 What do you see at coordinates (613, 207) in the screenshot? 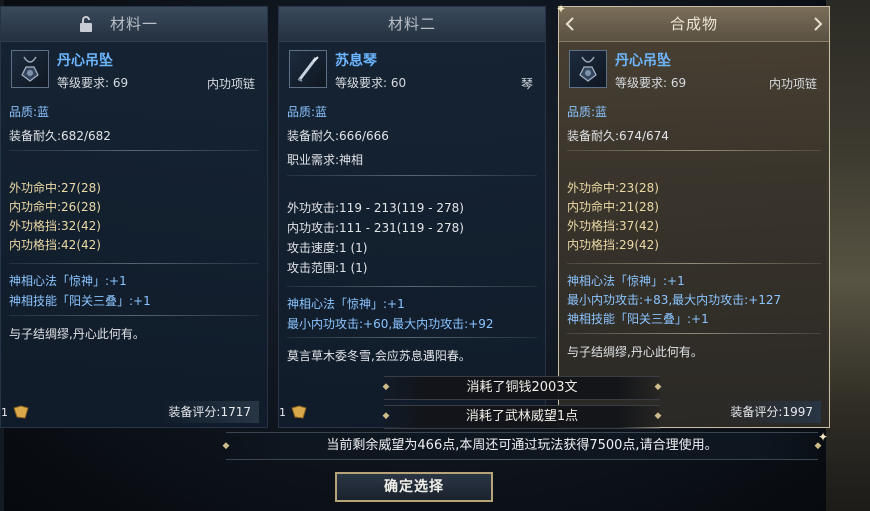
I see `stat-line: 内功命中:21(28)` at bounding box center [613, 207].